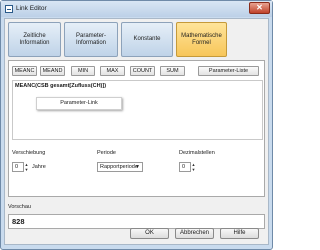 Image resolution: width=320 pixels, height=250 pixels. What do you see at coordinates (137, 167) in the screenshot?
I see `chevron-down-icon: ▼` at bounding box center [137, 167].